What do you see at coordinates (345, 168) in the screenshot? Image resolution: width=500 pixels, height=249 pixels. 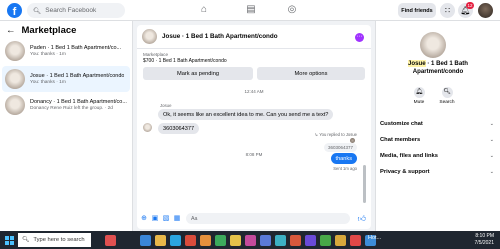 I see `sent-status: Sent 1m ago` at bounding box center [345, 168].